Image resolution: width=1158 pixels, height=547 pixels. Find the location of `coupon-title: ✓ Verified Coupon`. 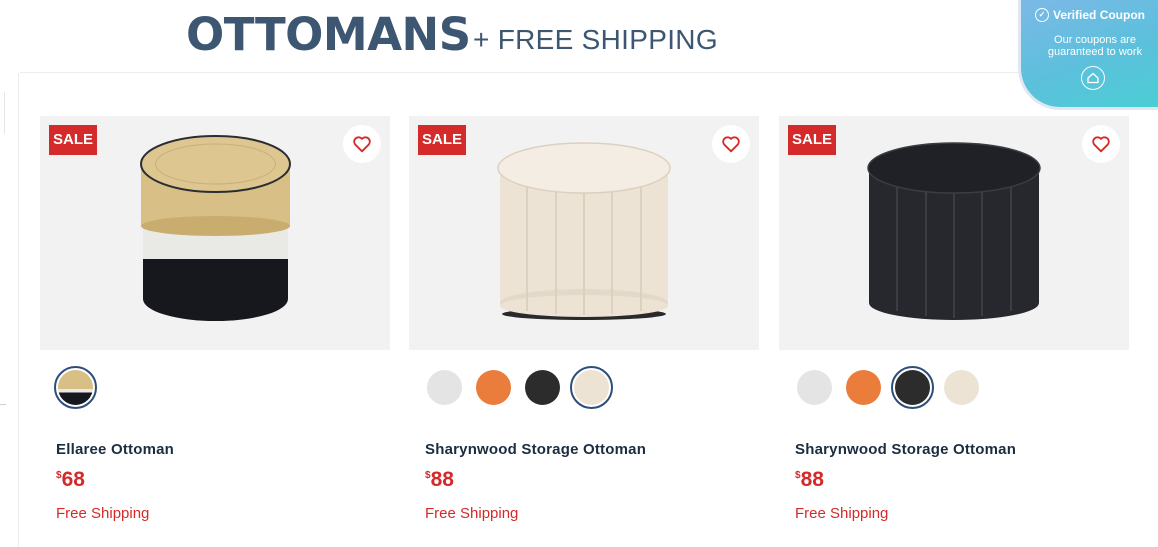

coupon-title: ✓ Verified Coupon is located at coordinates (1090, 15).